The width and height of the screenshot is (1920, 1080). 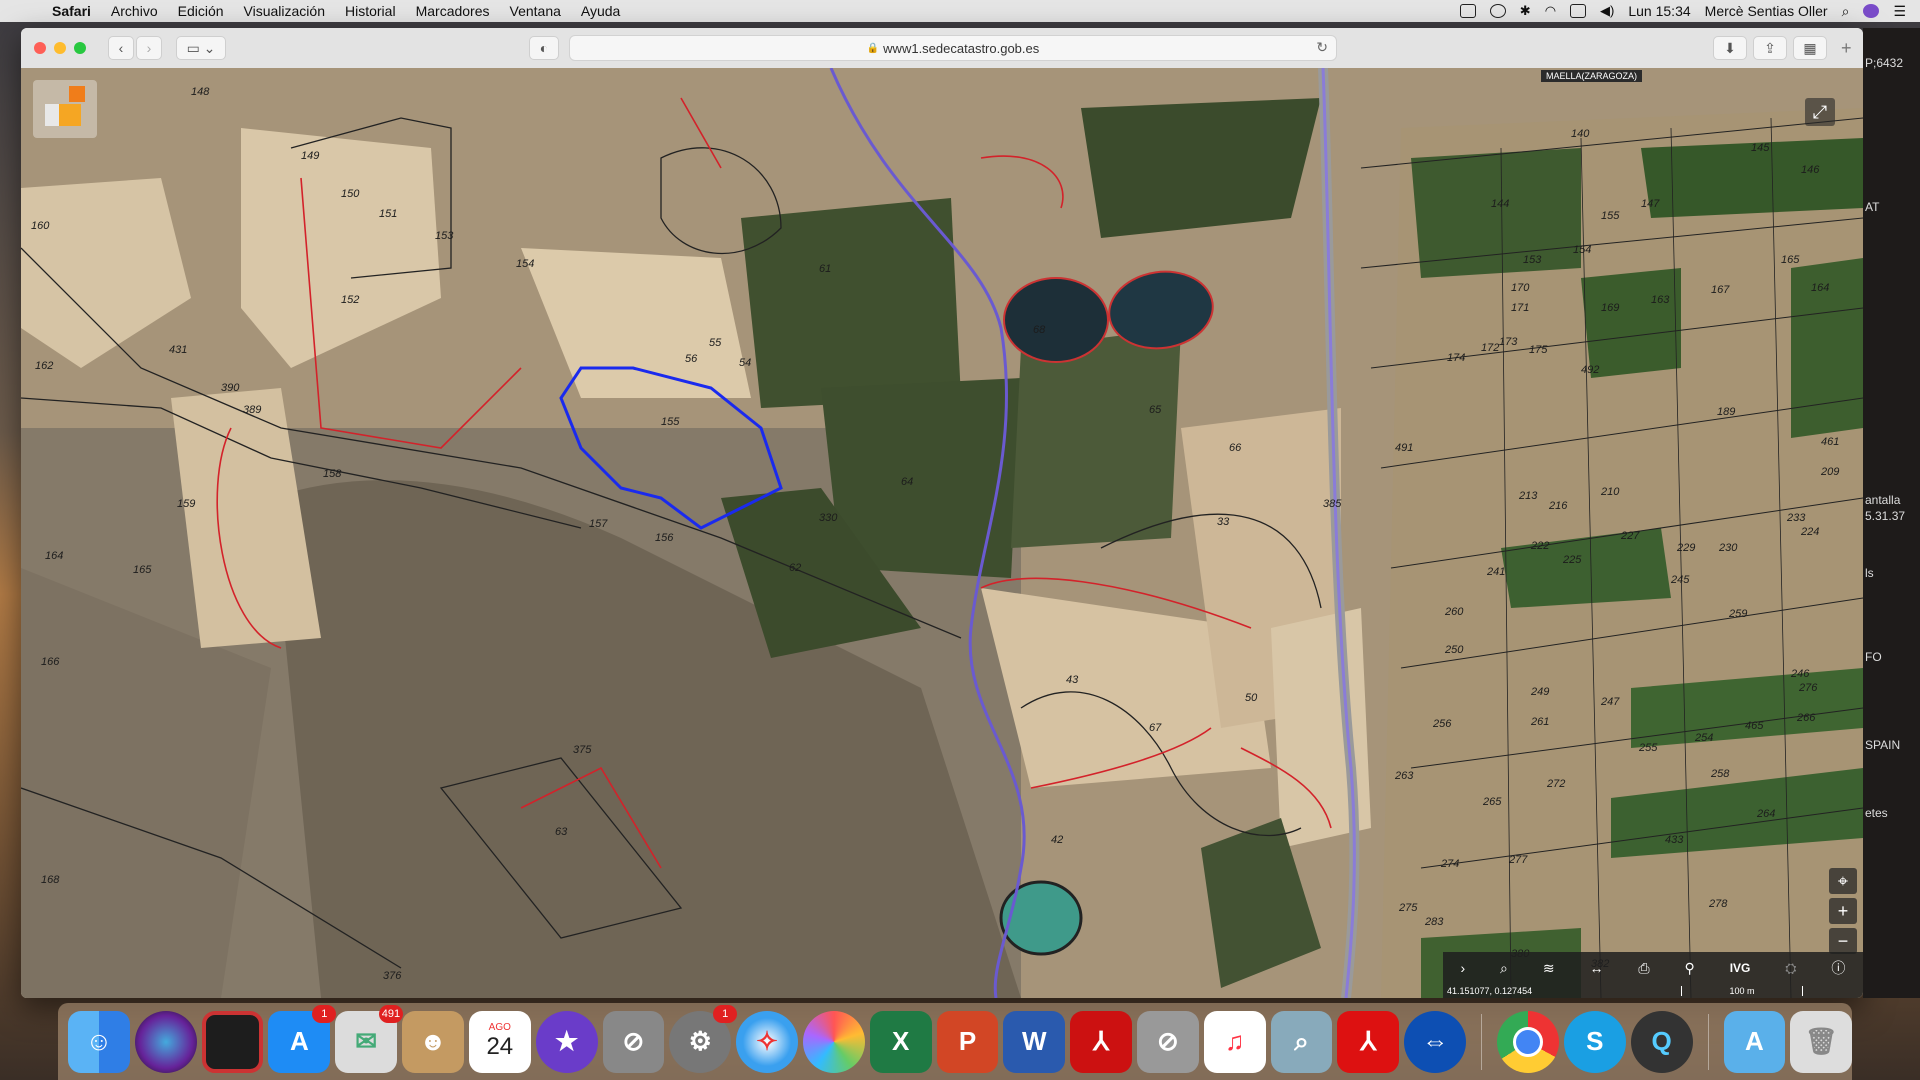 I want to click on photo-booth-icon, so click(x=232, y=1041).